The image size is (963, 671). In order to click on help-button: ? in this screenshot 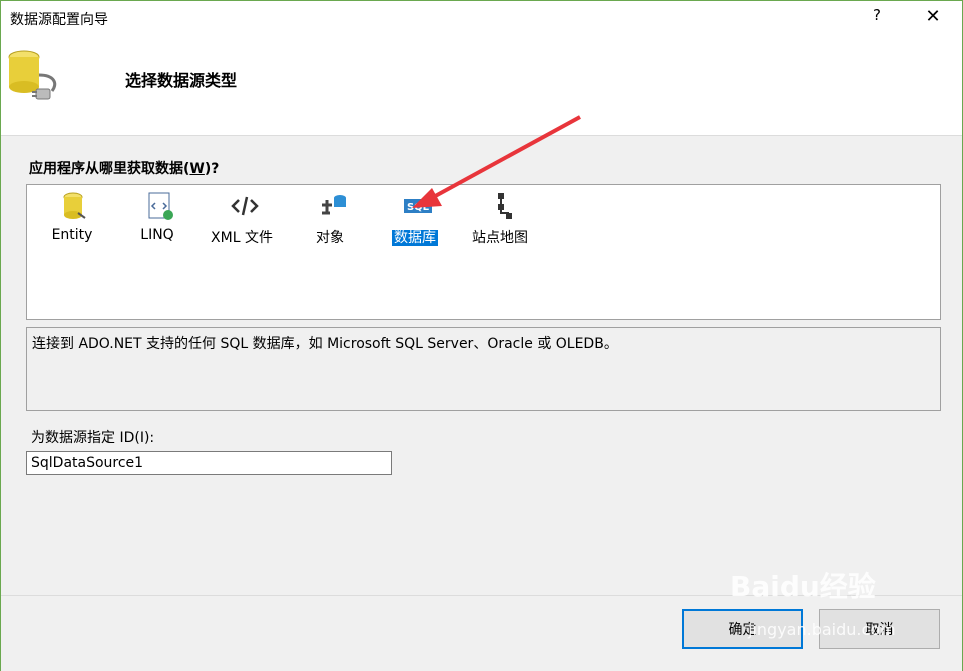, I will do `click(877, 17)`.